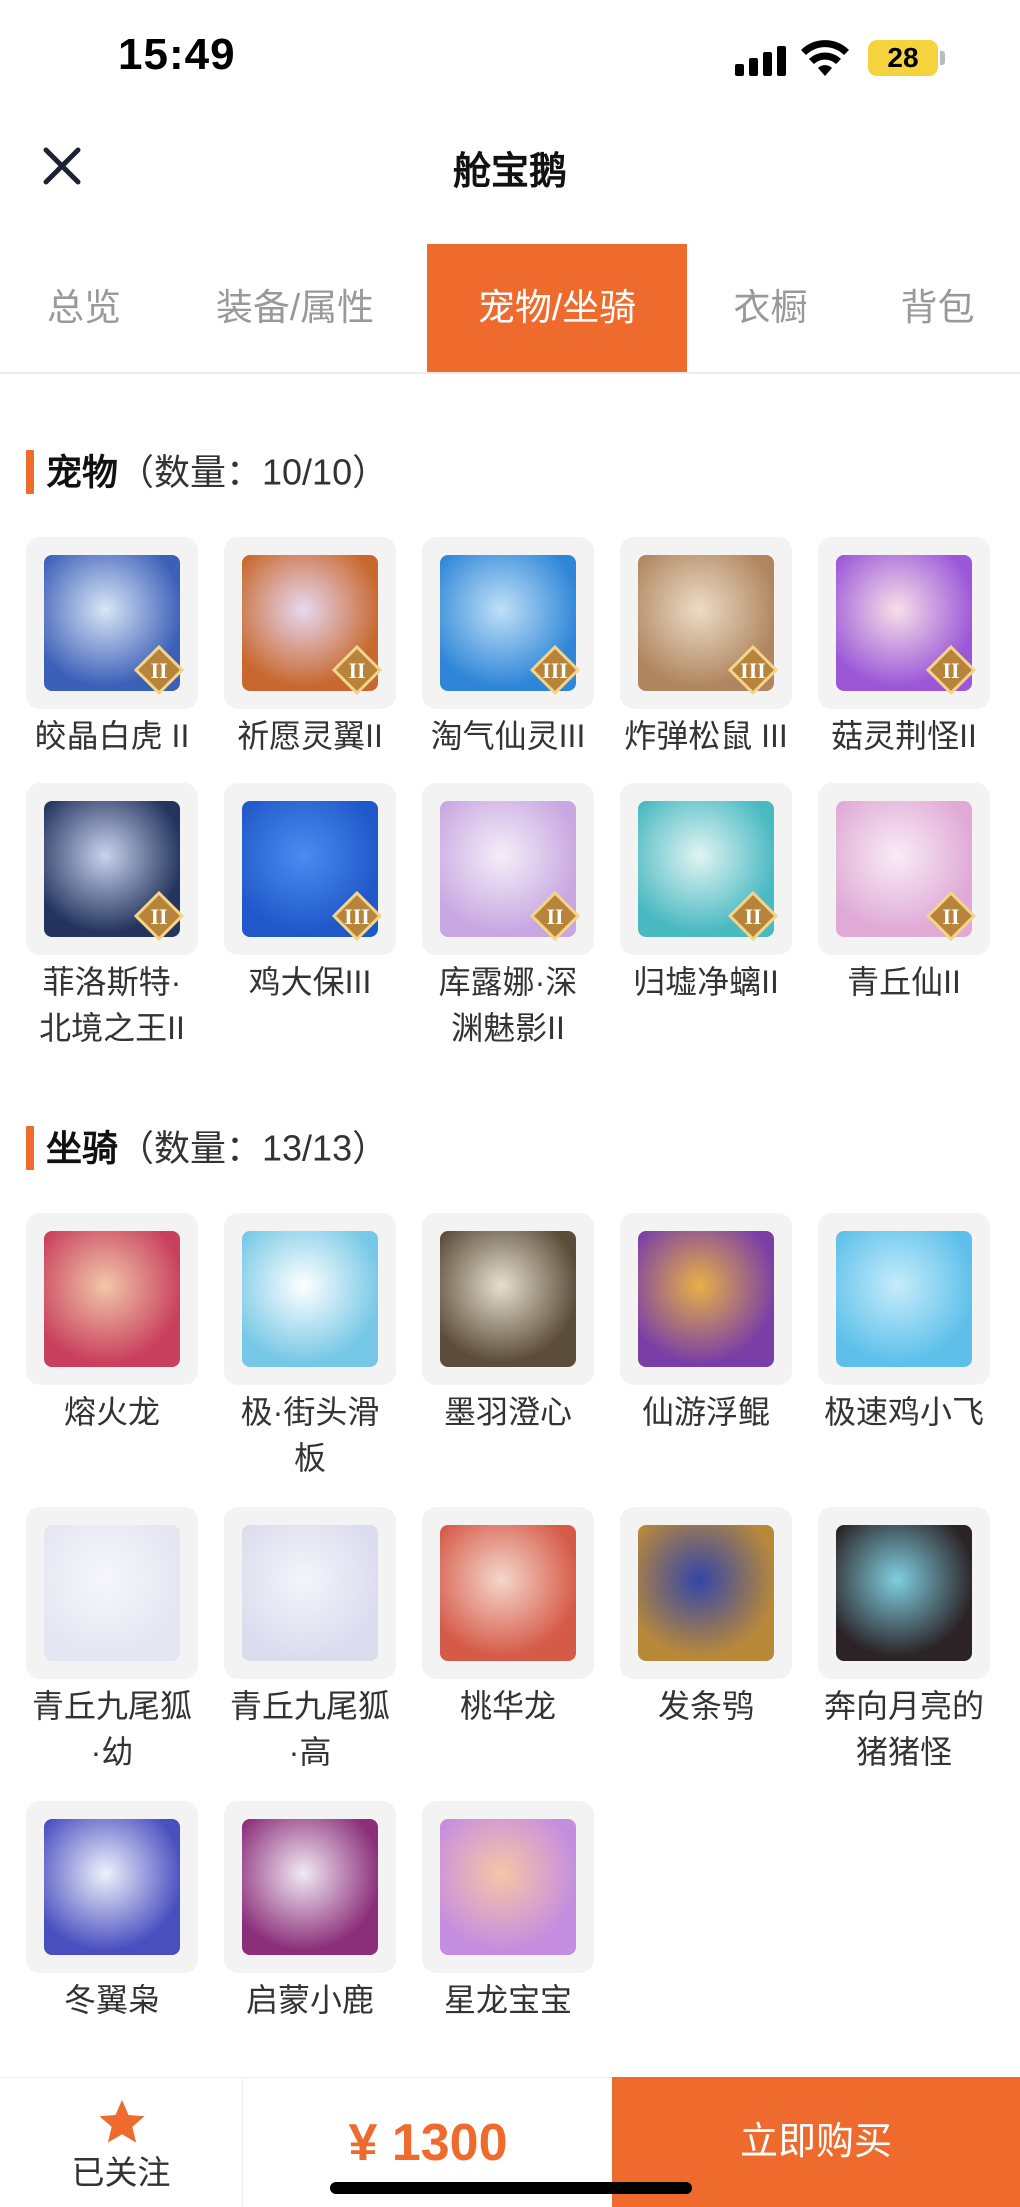 The height and width of the screenshot is (2207, 1020). I want to click on battery-tip, so click(942, 58).